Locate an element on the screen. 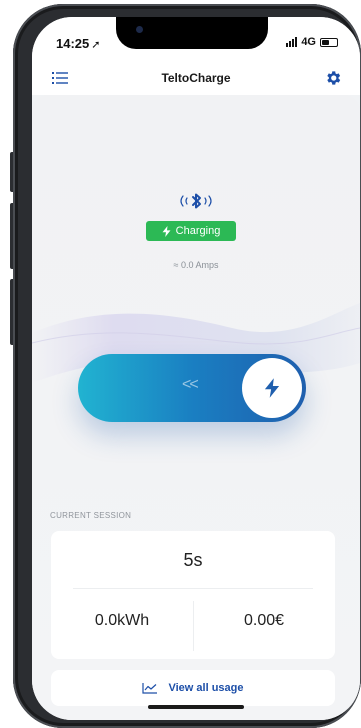 Image resolution: width=361 pixels, height=728 pixels. current-amps: ≈ 0.0 Amps is located at coordinates (196, 265).